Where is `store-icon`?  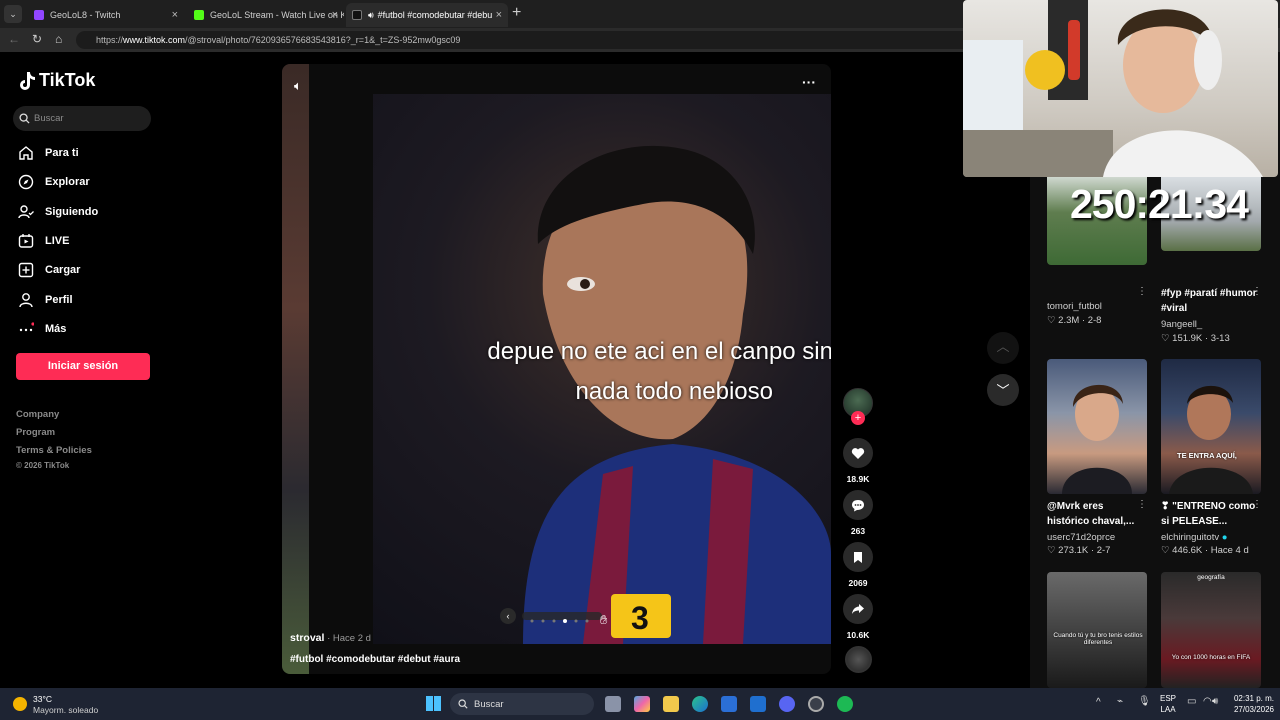
store-icon is located at coordinates (729, 704).